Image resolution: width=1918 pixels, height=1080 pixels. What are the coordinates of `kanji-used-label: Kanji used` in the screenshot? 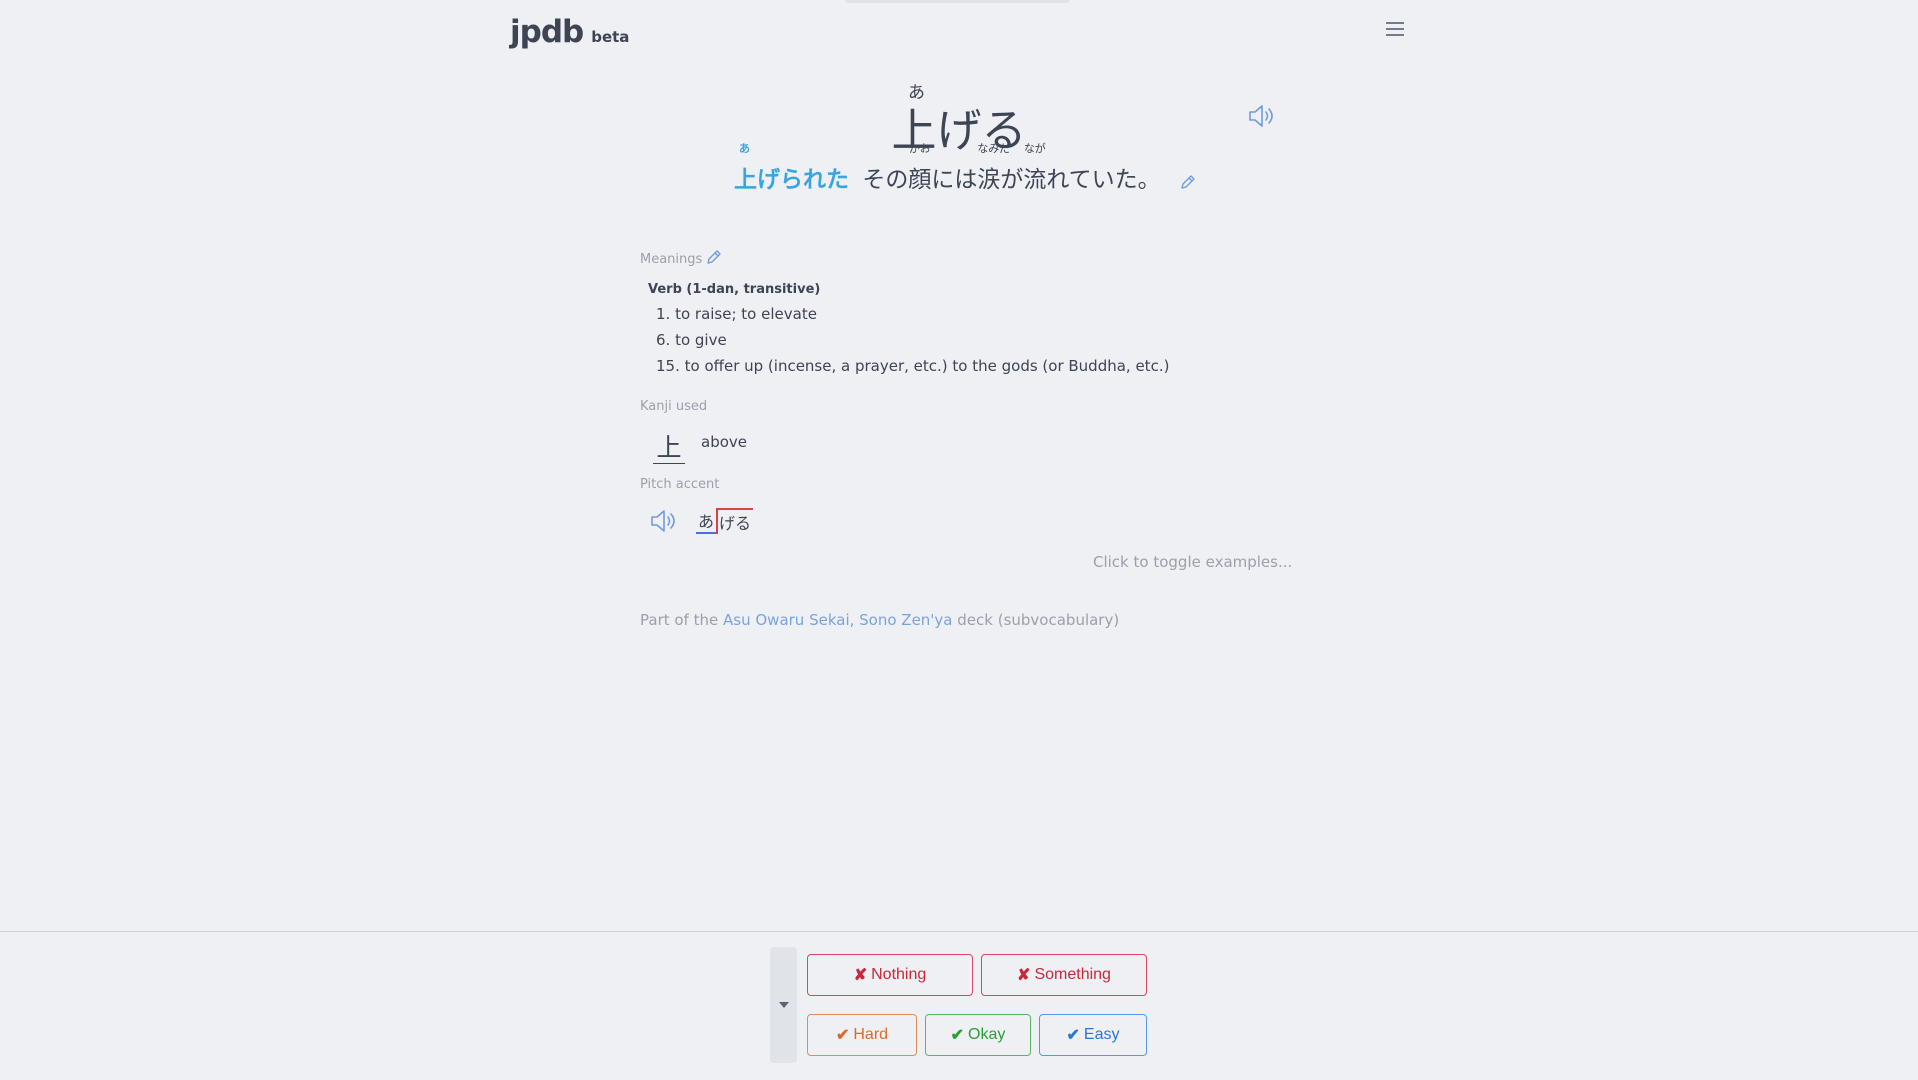 It's located at (674, 406).